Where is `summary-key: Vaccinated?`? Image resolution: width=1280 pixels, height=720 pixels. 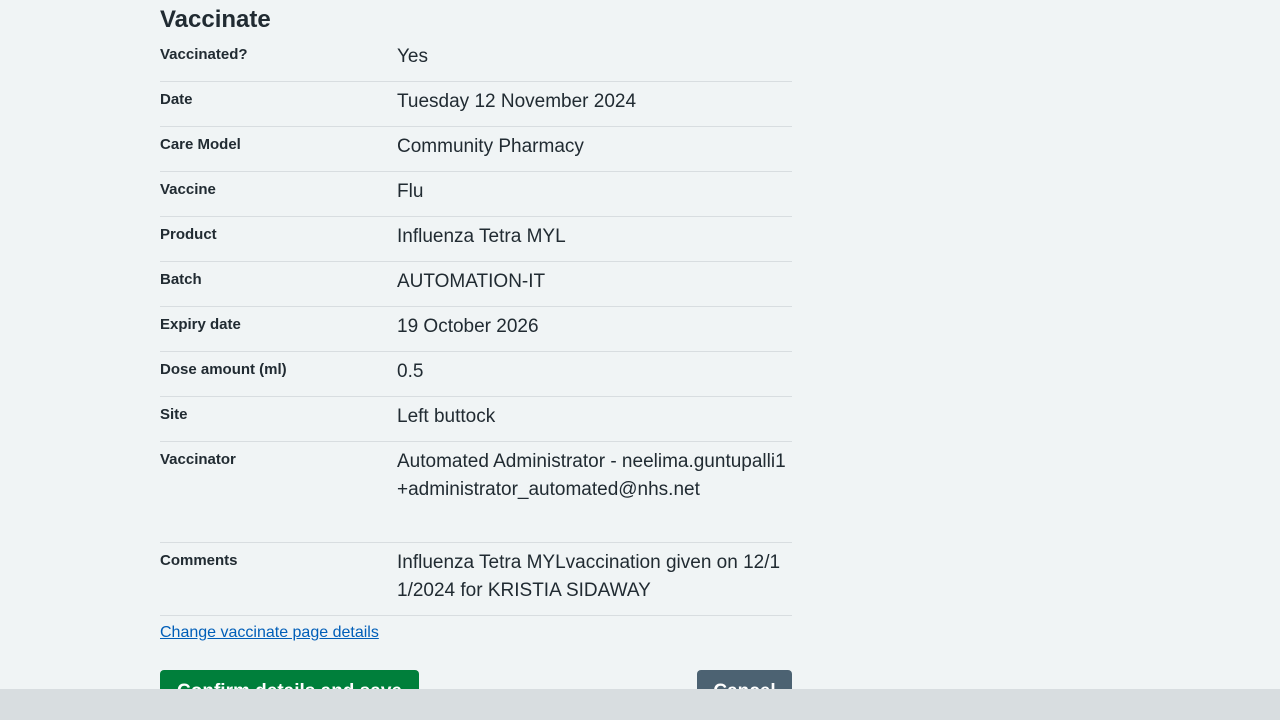
summary-key: Vaccinated? is located at coordinates (204, 54).